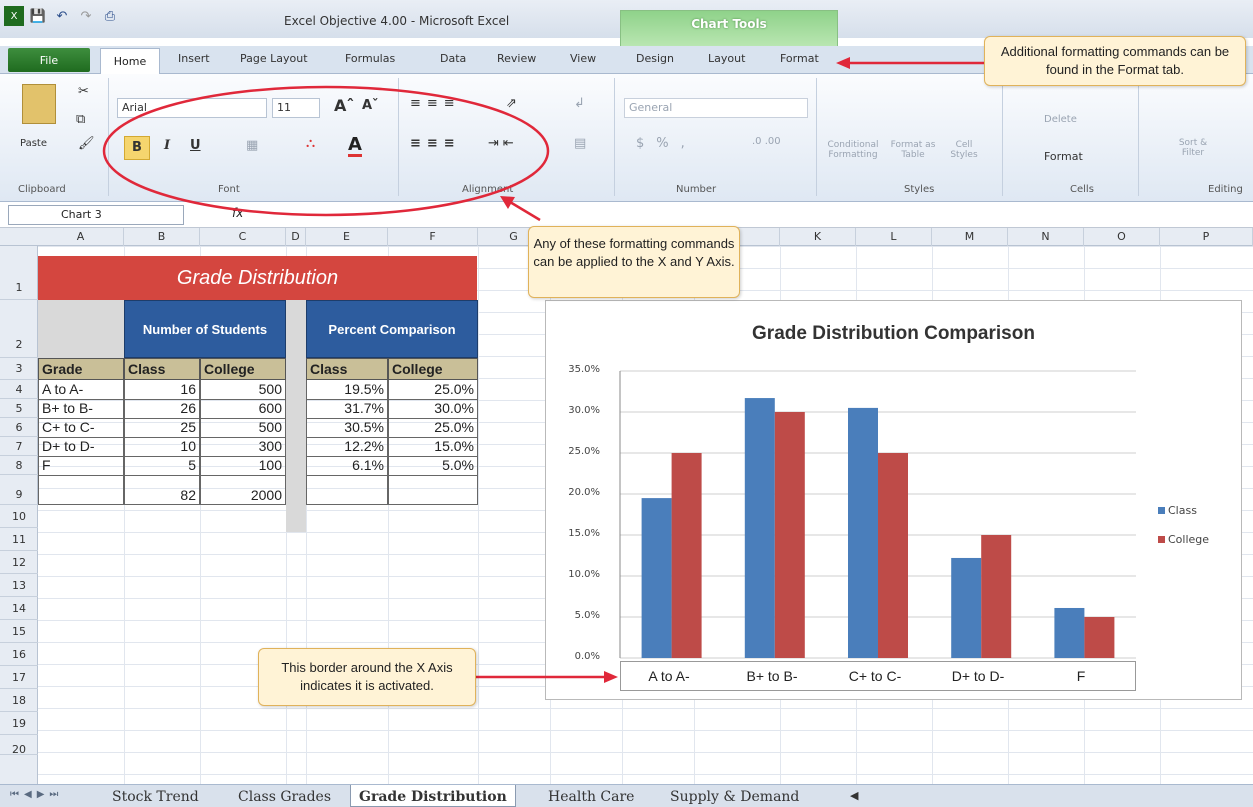 This screenshot has height=807, width=1253. I want to click on sort-filter-button: Sort & Filter, so click(1193, 148).